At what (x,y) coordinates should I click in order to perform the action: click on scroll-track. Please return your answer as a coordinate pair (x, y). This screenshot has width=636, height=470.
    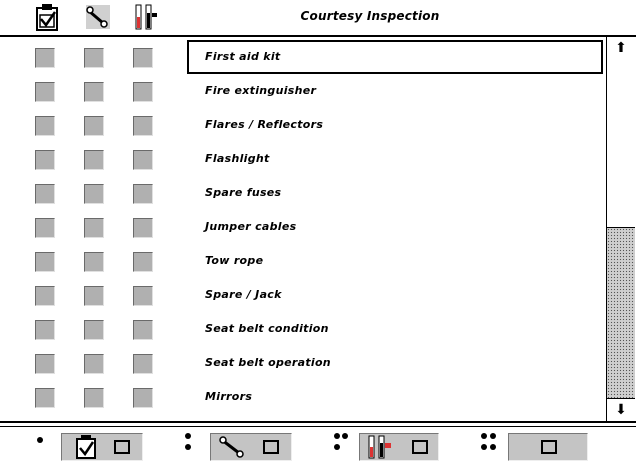
    Looking at the image, I should click on (621, 313).